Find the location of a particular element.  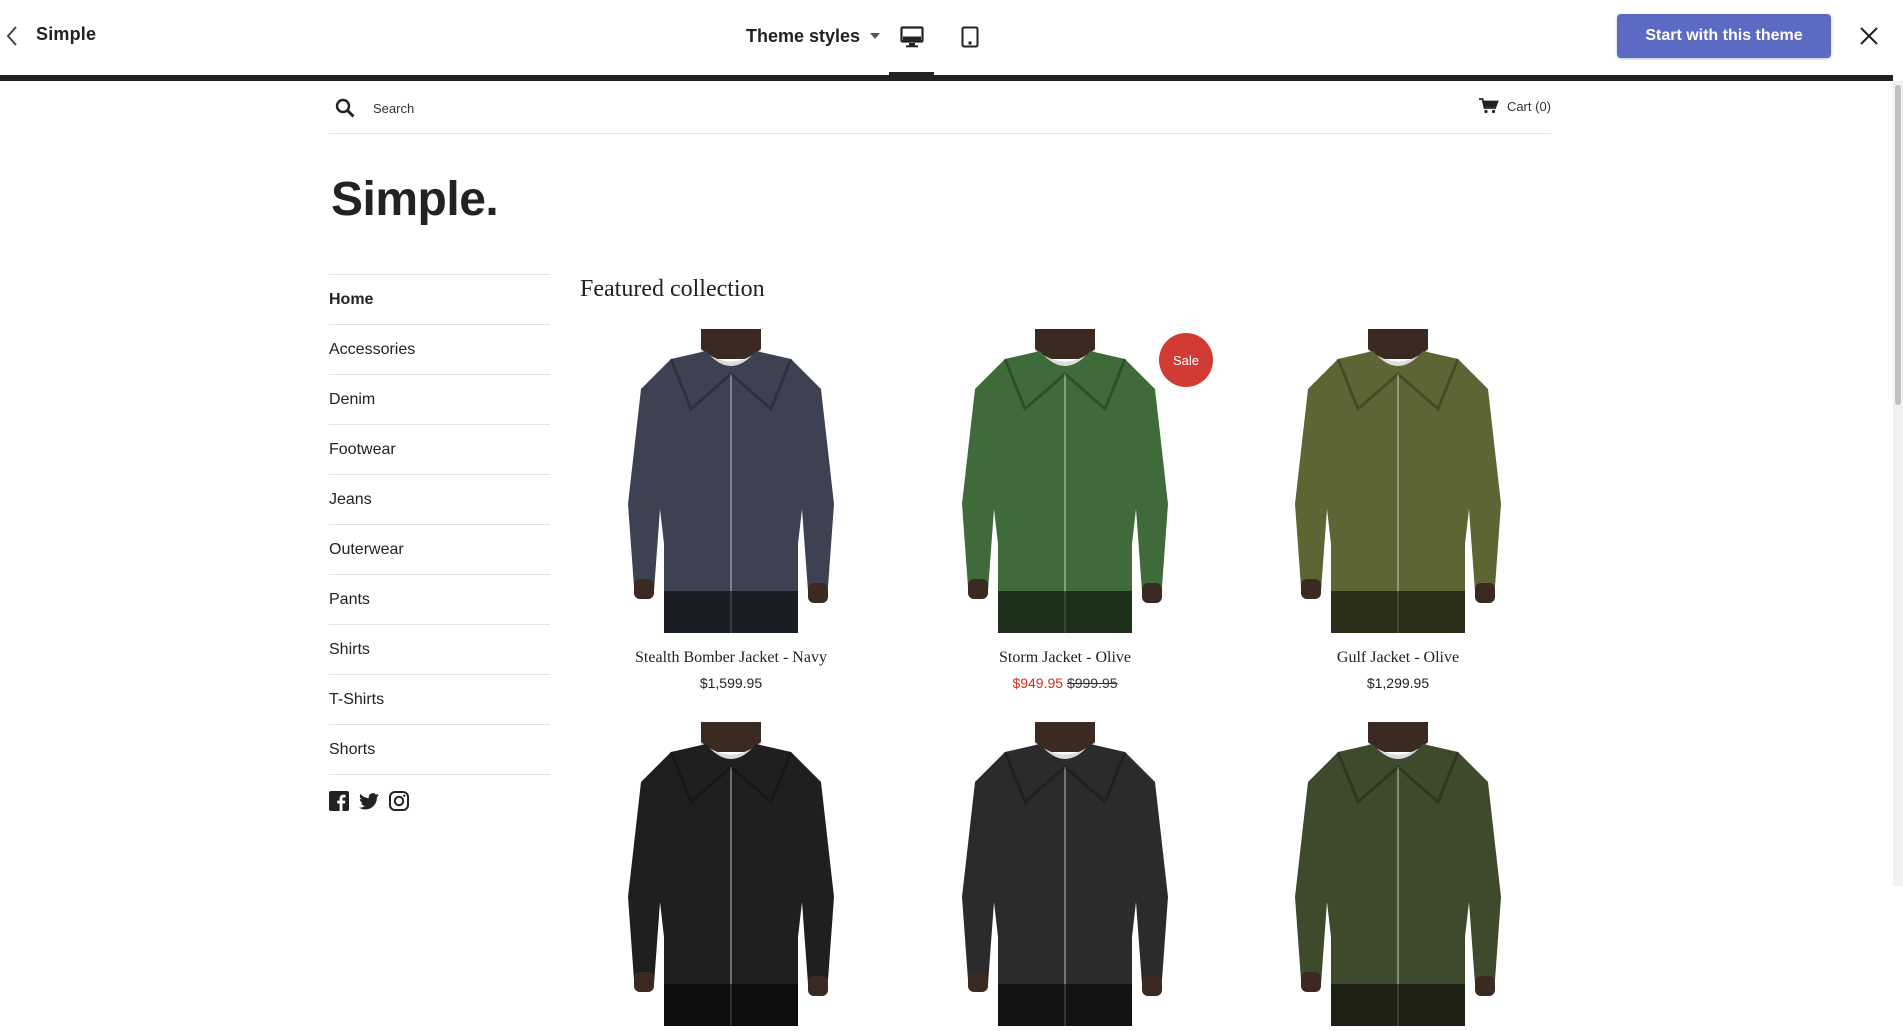

facebook-icon is located at coordinates (339, 801).